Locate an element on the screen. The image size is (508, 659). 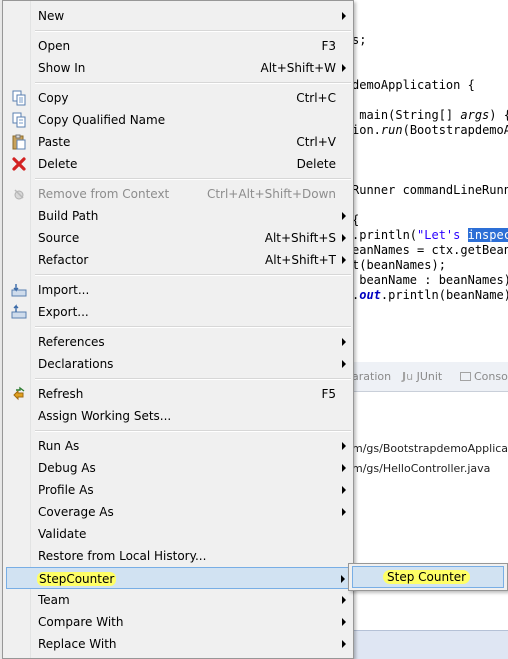
code-token: .println( is located at coordinates (385, 235).